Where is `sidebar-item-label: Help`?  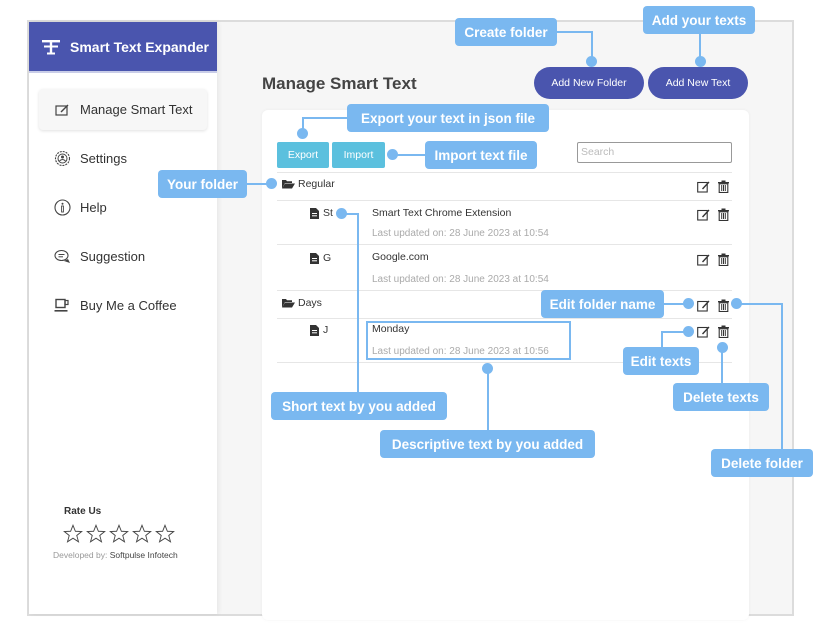
sidebar-item-label: Help is located at coordinates (93, 207).